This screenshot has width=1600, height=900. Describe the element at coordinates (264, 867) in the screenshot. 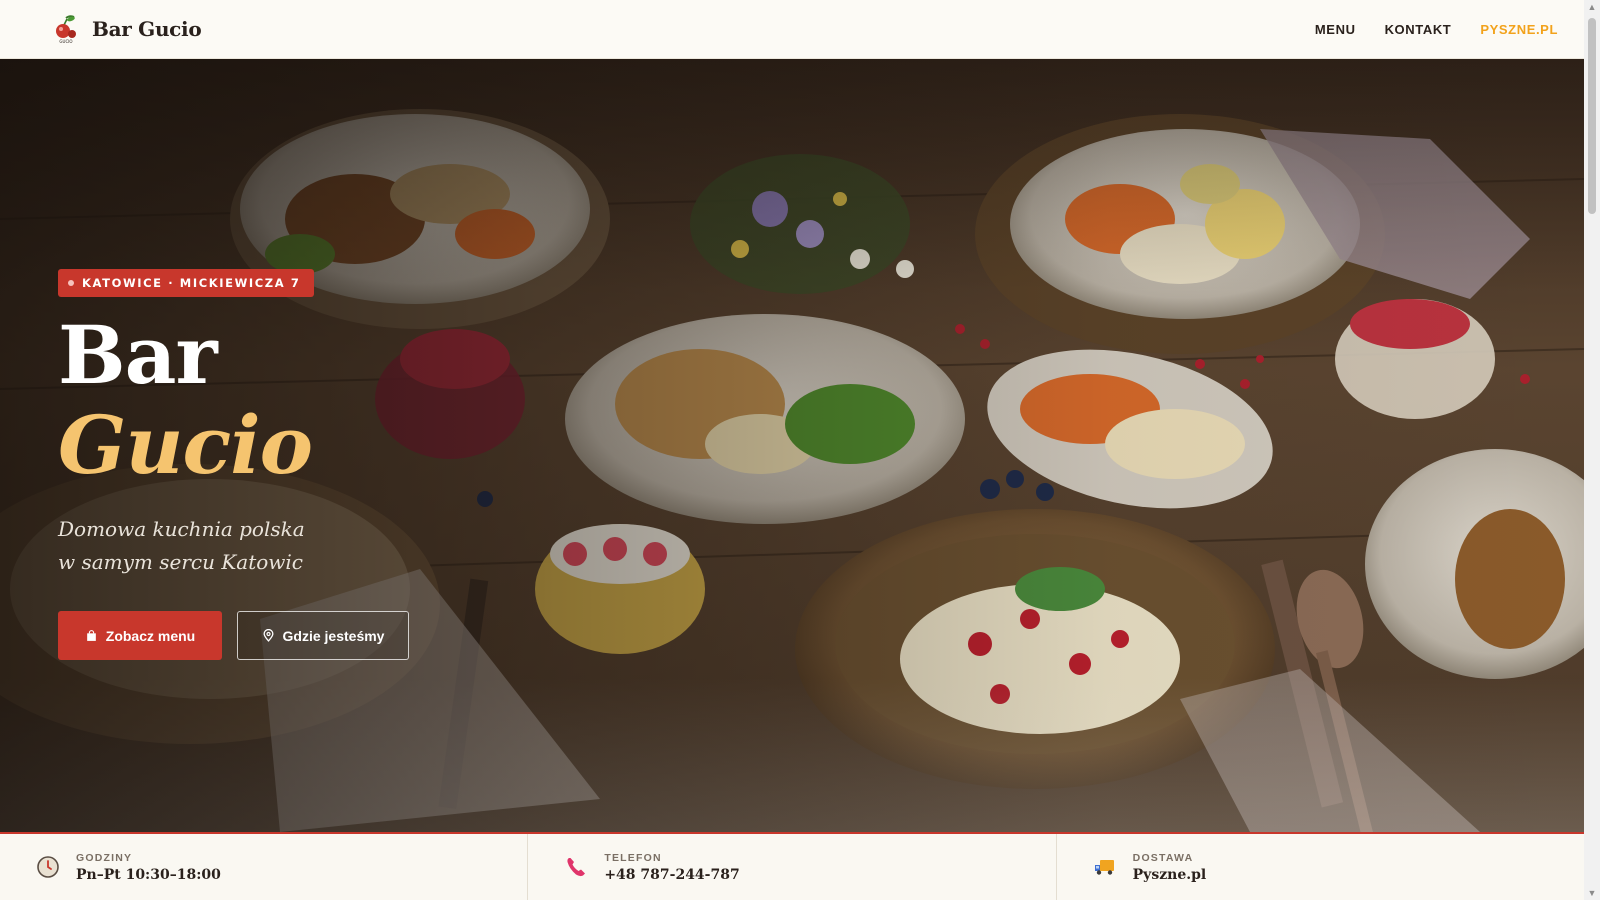

I see `info-hours: GODZINY Pn–Pt 10:30–18:00` at that location.